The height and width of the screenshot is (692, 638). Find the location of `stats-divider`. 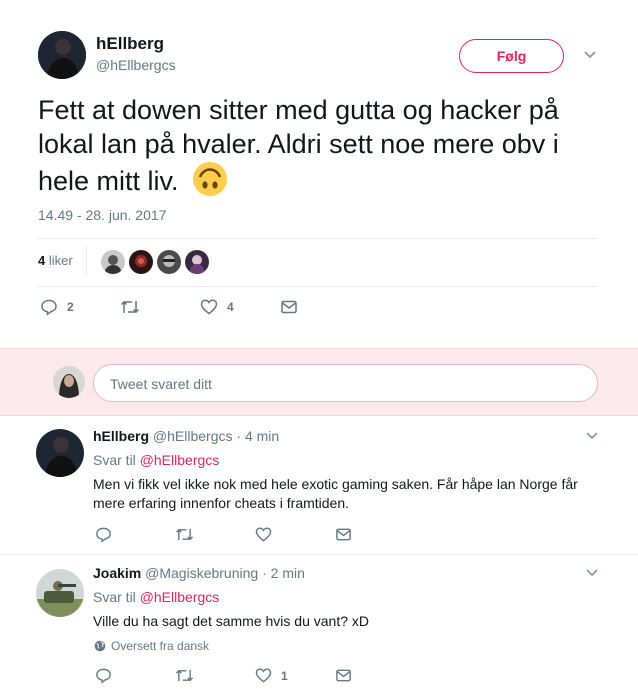

stats-divider is located at coordinates (86, 261).